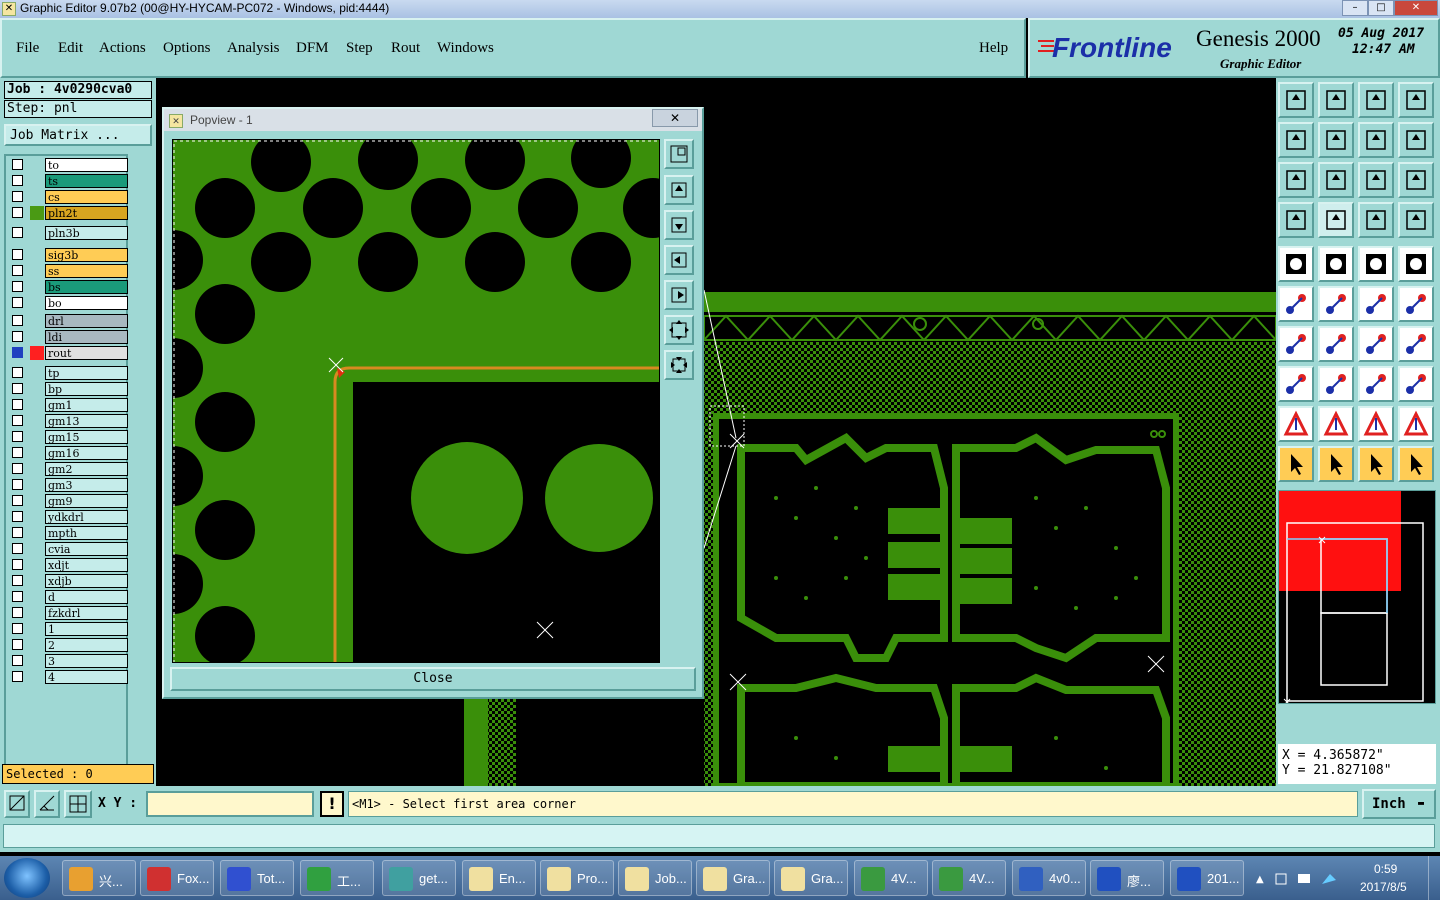 This screenshot has height=900, width=1440. What do you see at coordinates (86, 421) in the screenshot?
I see `layer-name: gm13` at bounding box center [86, 421].